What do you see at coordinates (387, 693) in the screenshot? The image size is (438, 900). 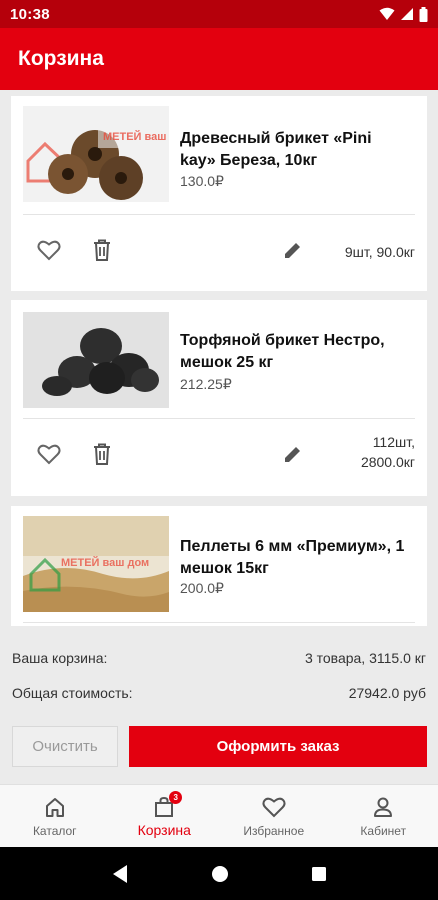 I see `total-cost-value: 27942.0 руб` at bounding box center [387, 693].